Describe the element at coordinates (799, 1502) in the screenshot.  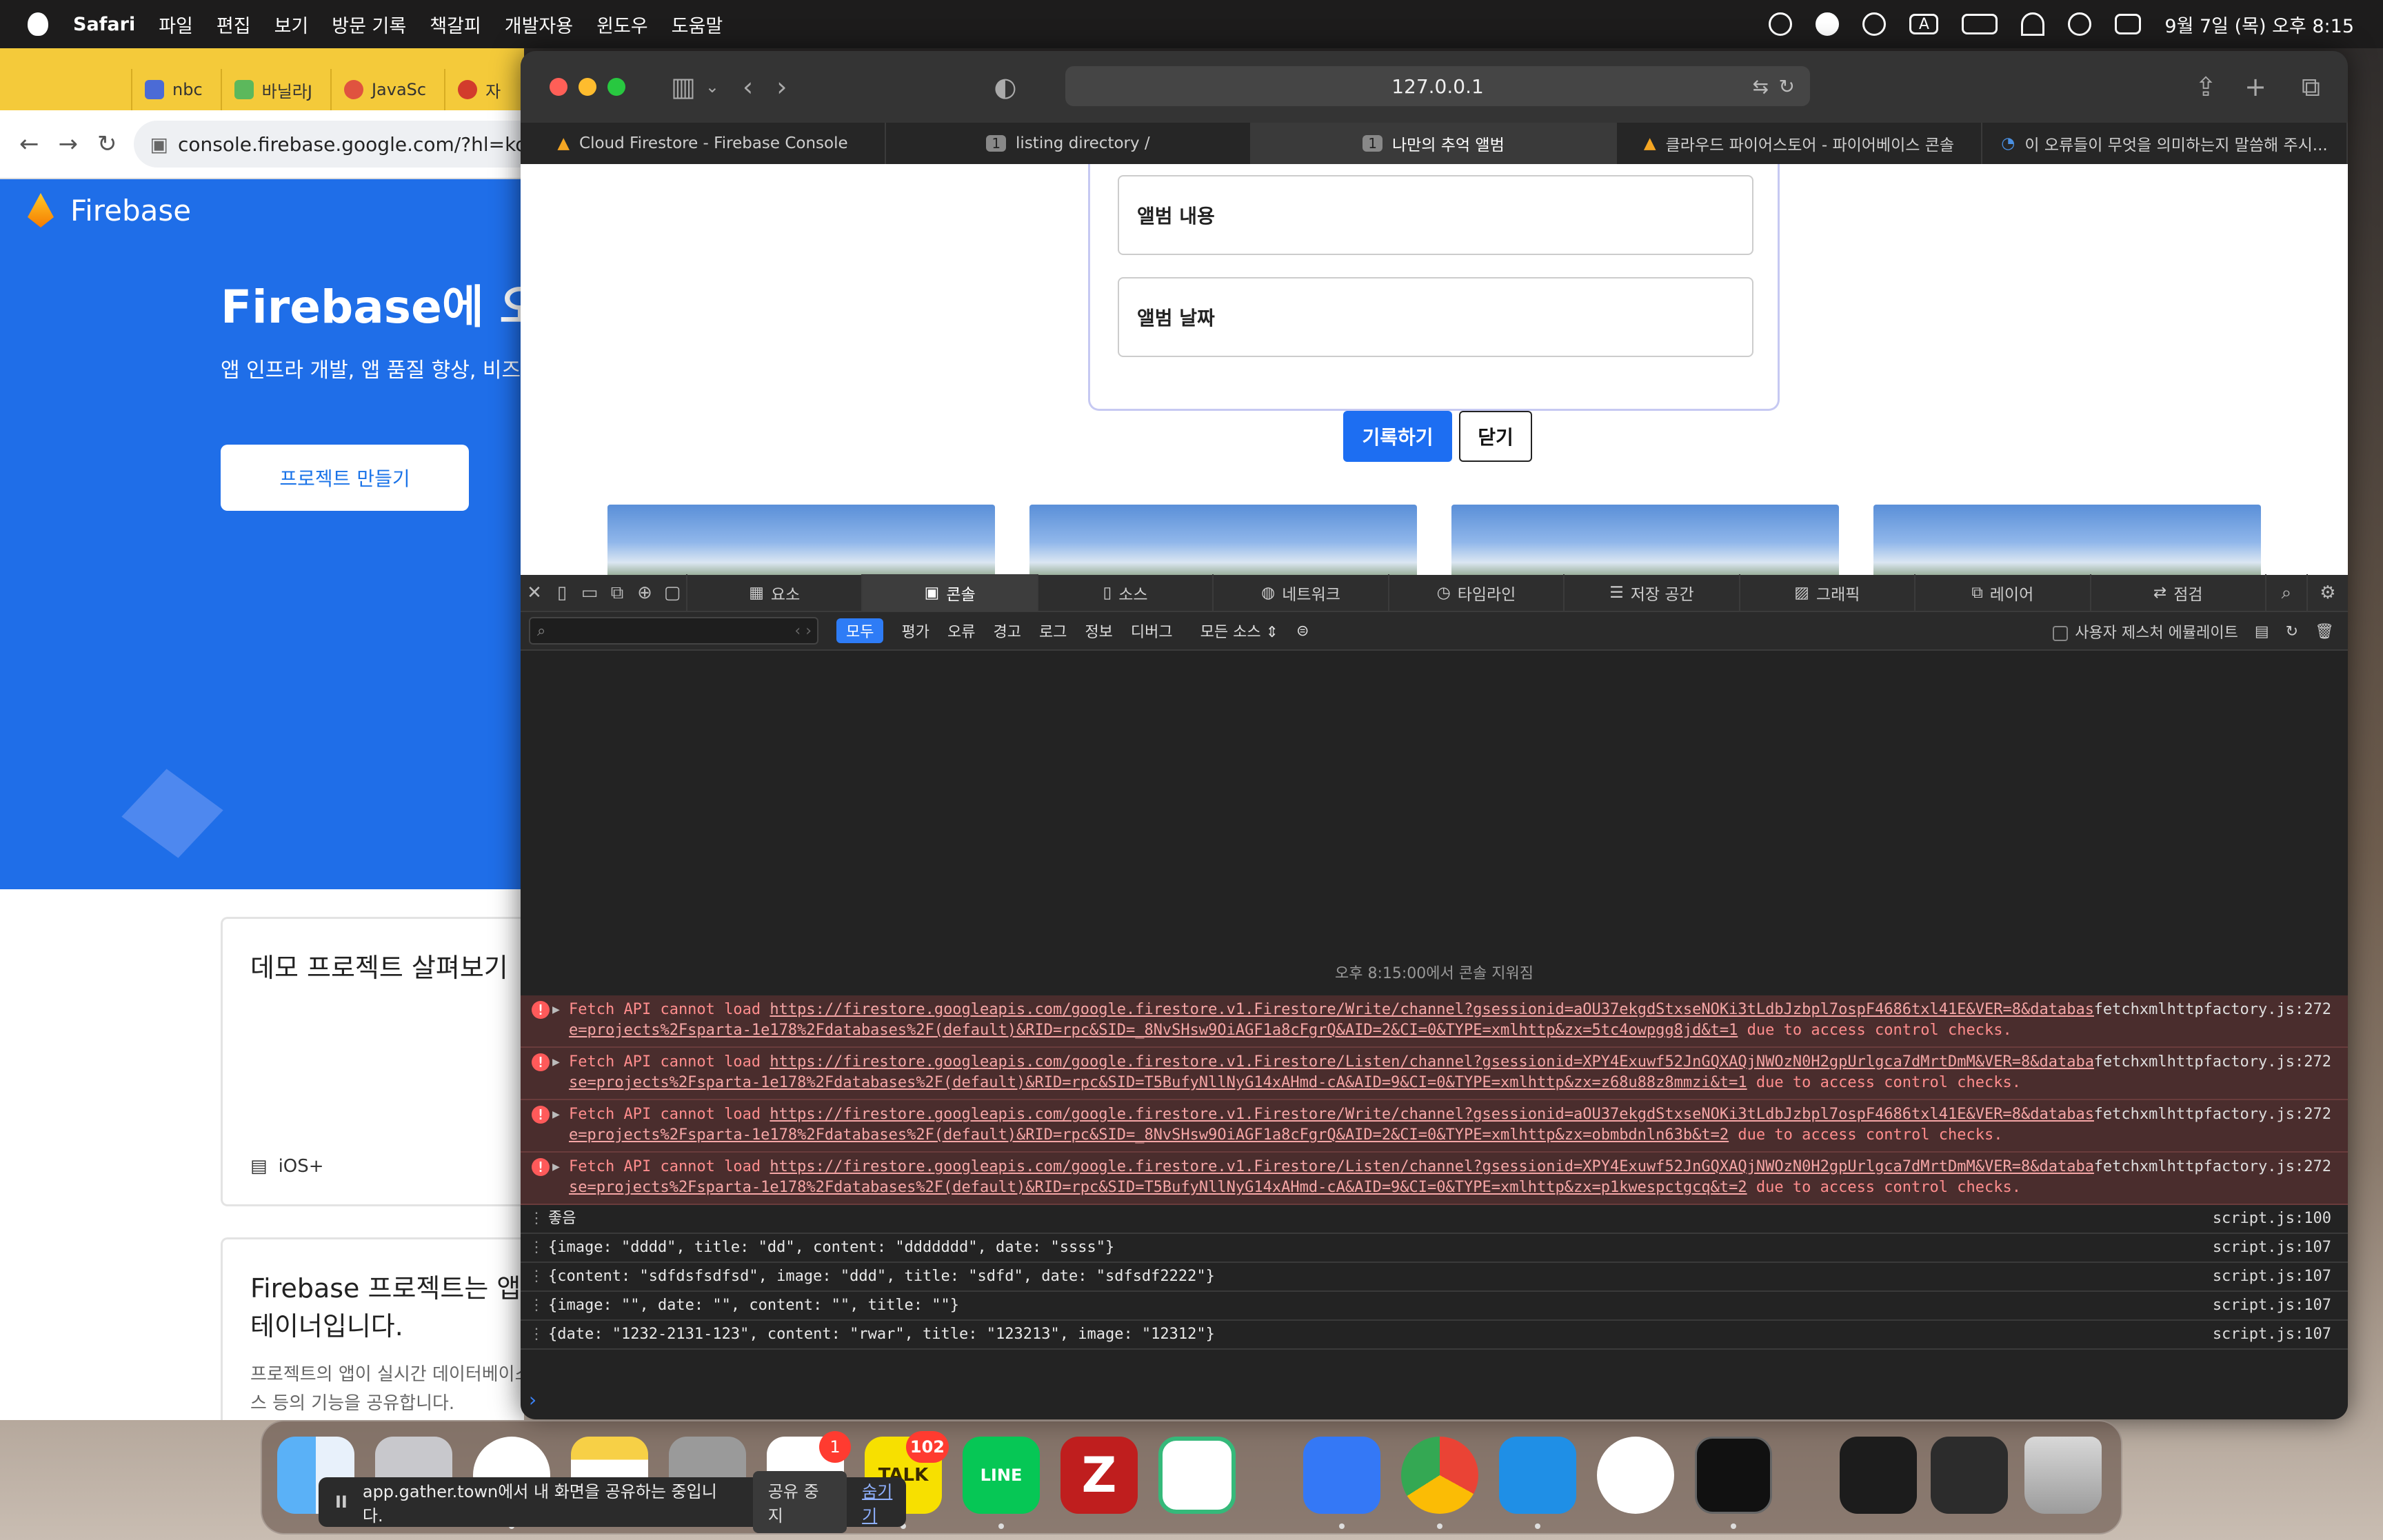
I see `stop-sharing-button: 공유 중지` at that location.